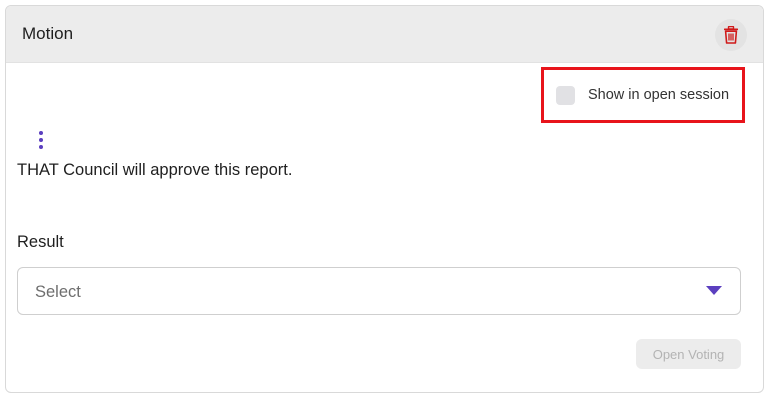 Image resolution: width=772 pixels, height=401 pixels. Describe the element at coordinates (155, 170) in the screenshot. I see `motion-text: THAT Council will approve this report.` at that location.